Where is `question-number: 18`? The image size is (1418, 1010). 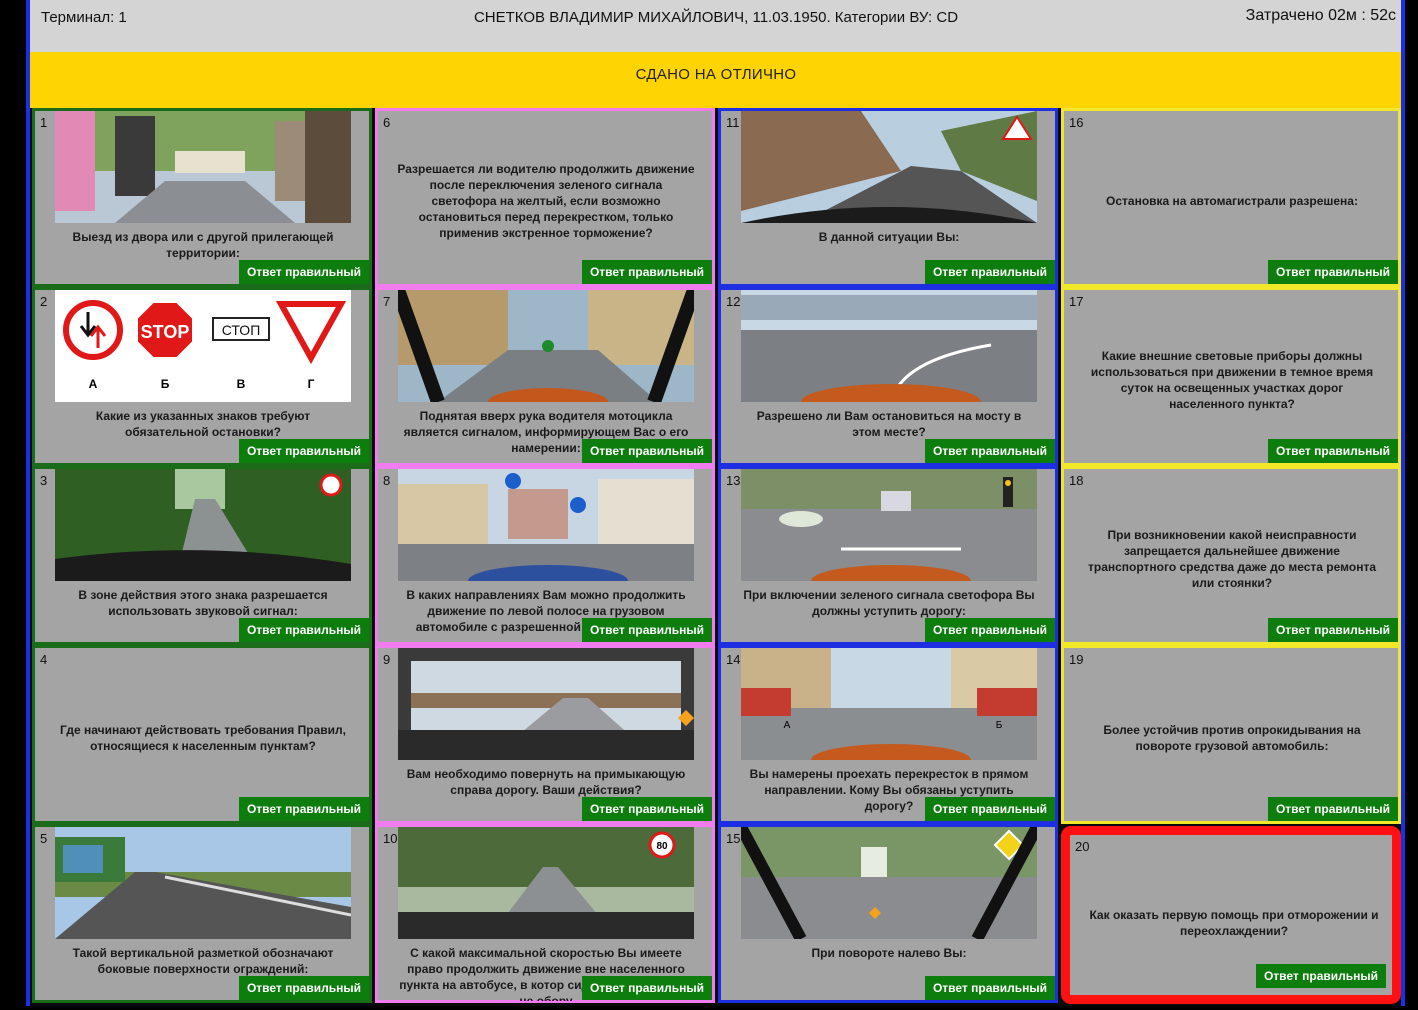 question-number: 18 is located at coordinates (1076, 480).